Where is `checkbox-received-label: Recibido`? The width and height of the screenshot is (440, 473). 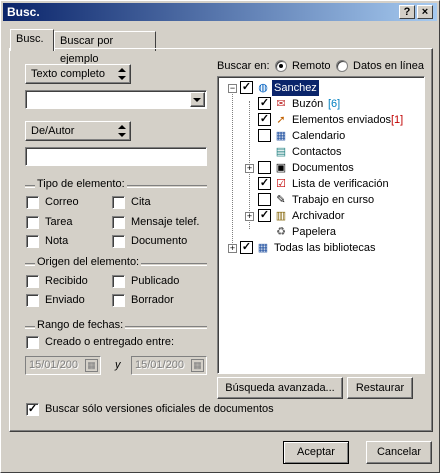 checkbox-received-label: Recibido is located at coordinates (66, 281).